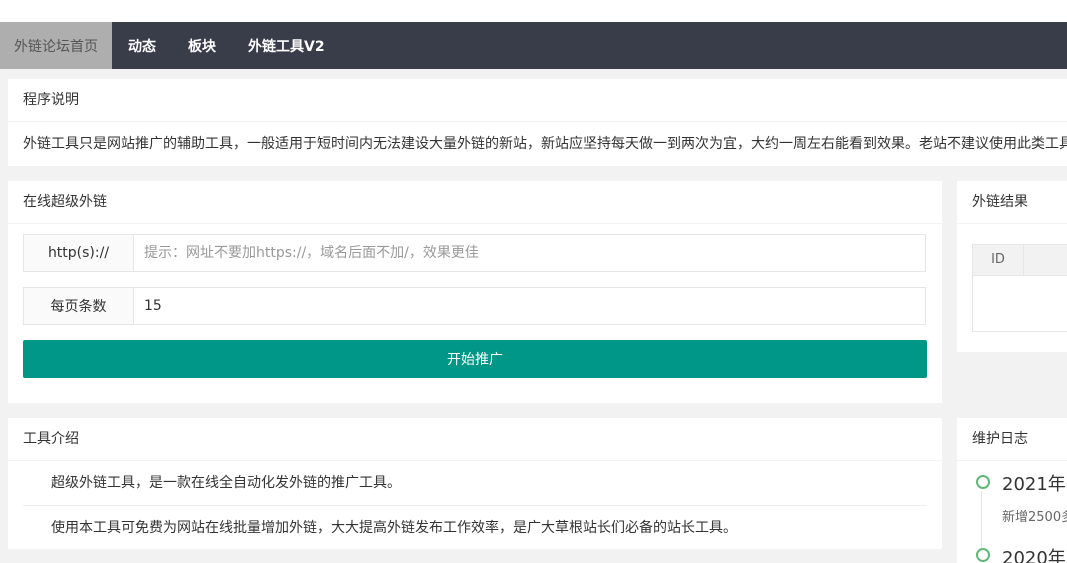 This screenshot has width=1067, height=563. What do you see at coordinates (202, 45) in the screenshot?
I see `nav-item-sections: 板块` at bounding box center [202, 45].